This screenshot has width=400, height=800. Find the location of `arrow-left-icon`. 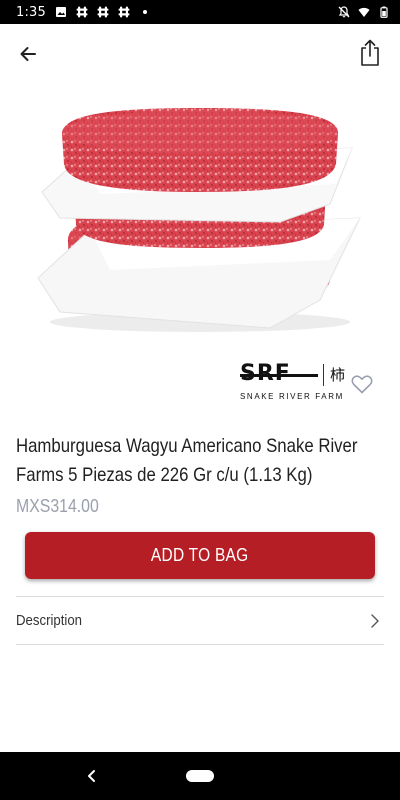

arrow-left-icon is located at coordinates (28, 54).